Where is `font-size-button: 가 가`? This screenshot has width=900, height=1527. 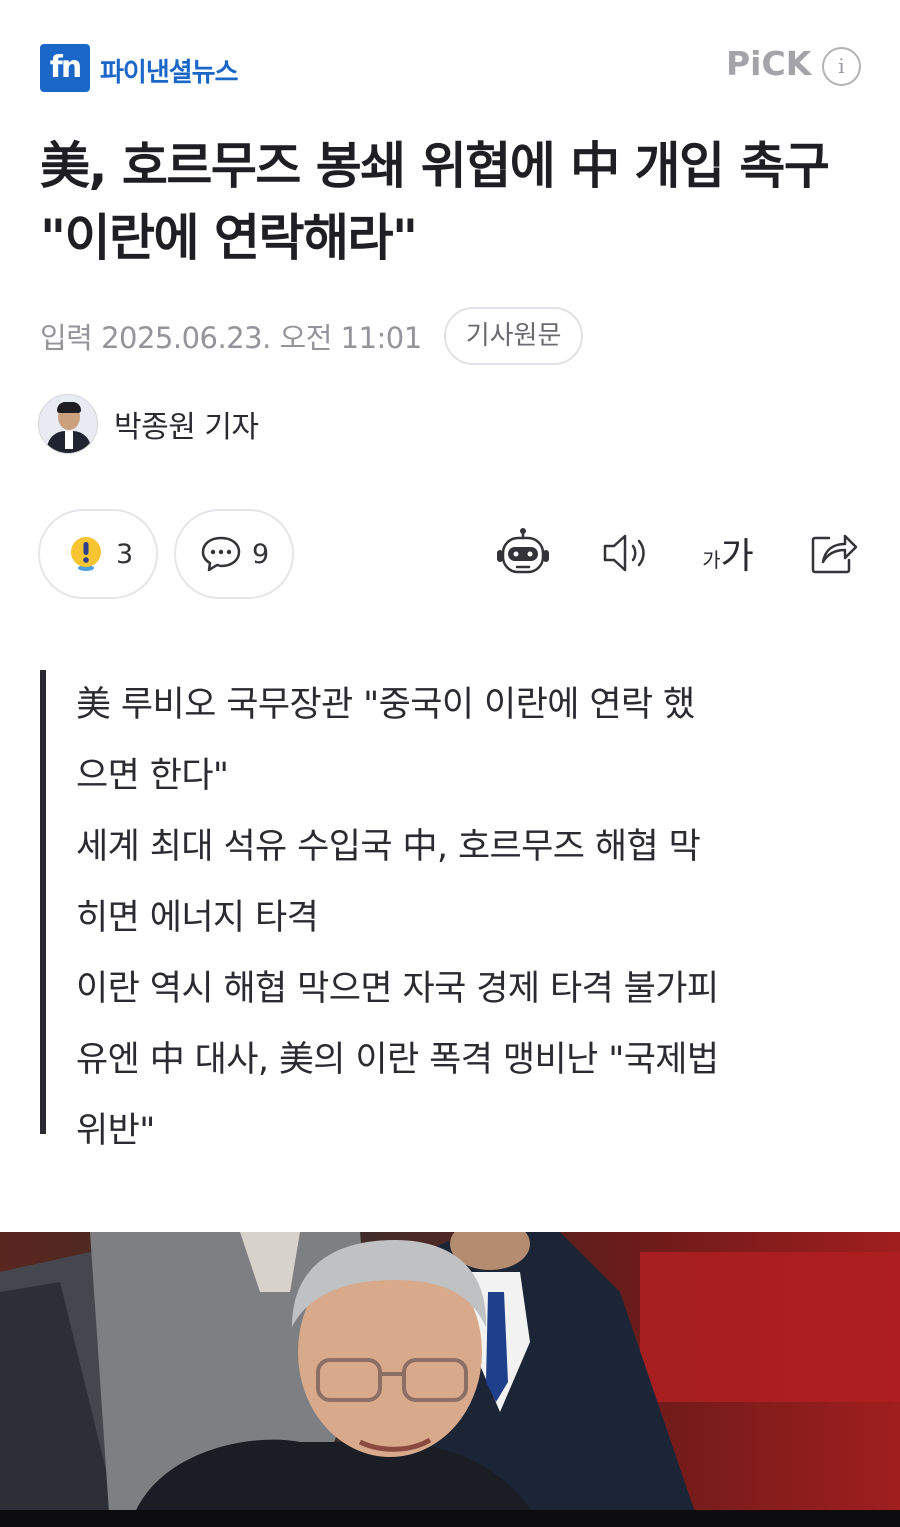 font-size-button: 가 가 is located at coordinates (728, 553).